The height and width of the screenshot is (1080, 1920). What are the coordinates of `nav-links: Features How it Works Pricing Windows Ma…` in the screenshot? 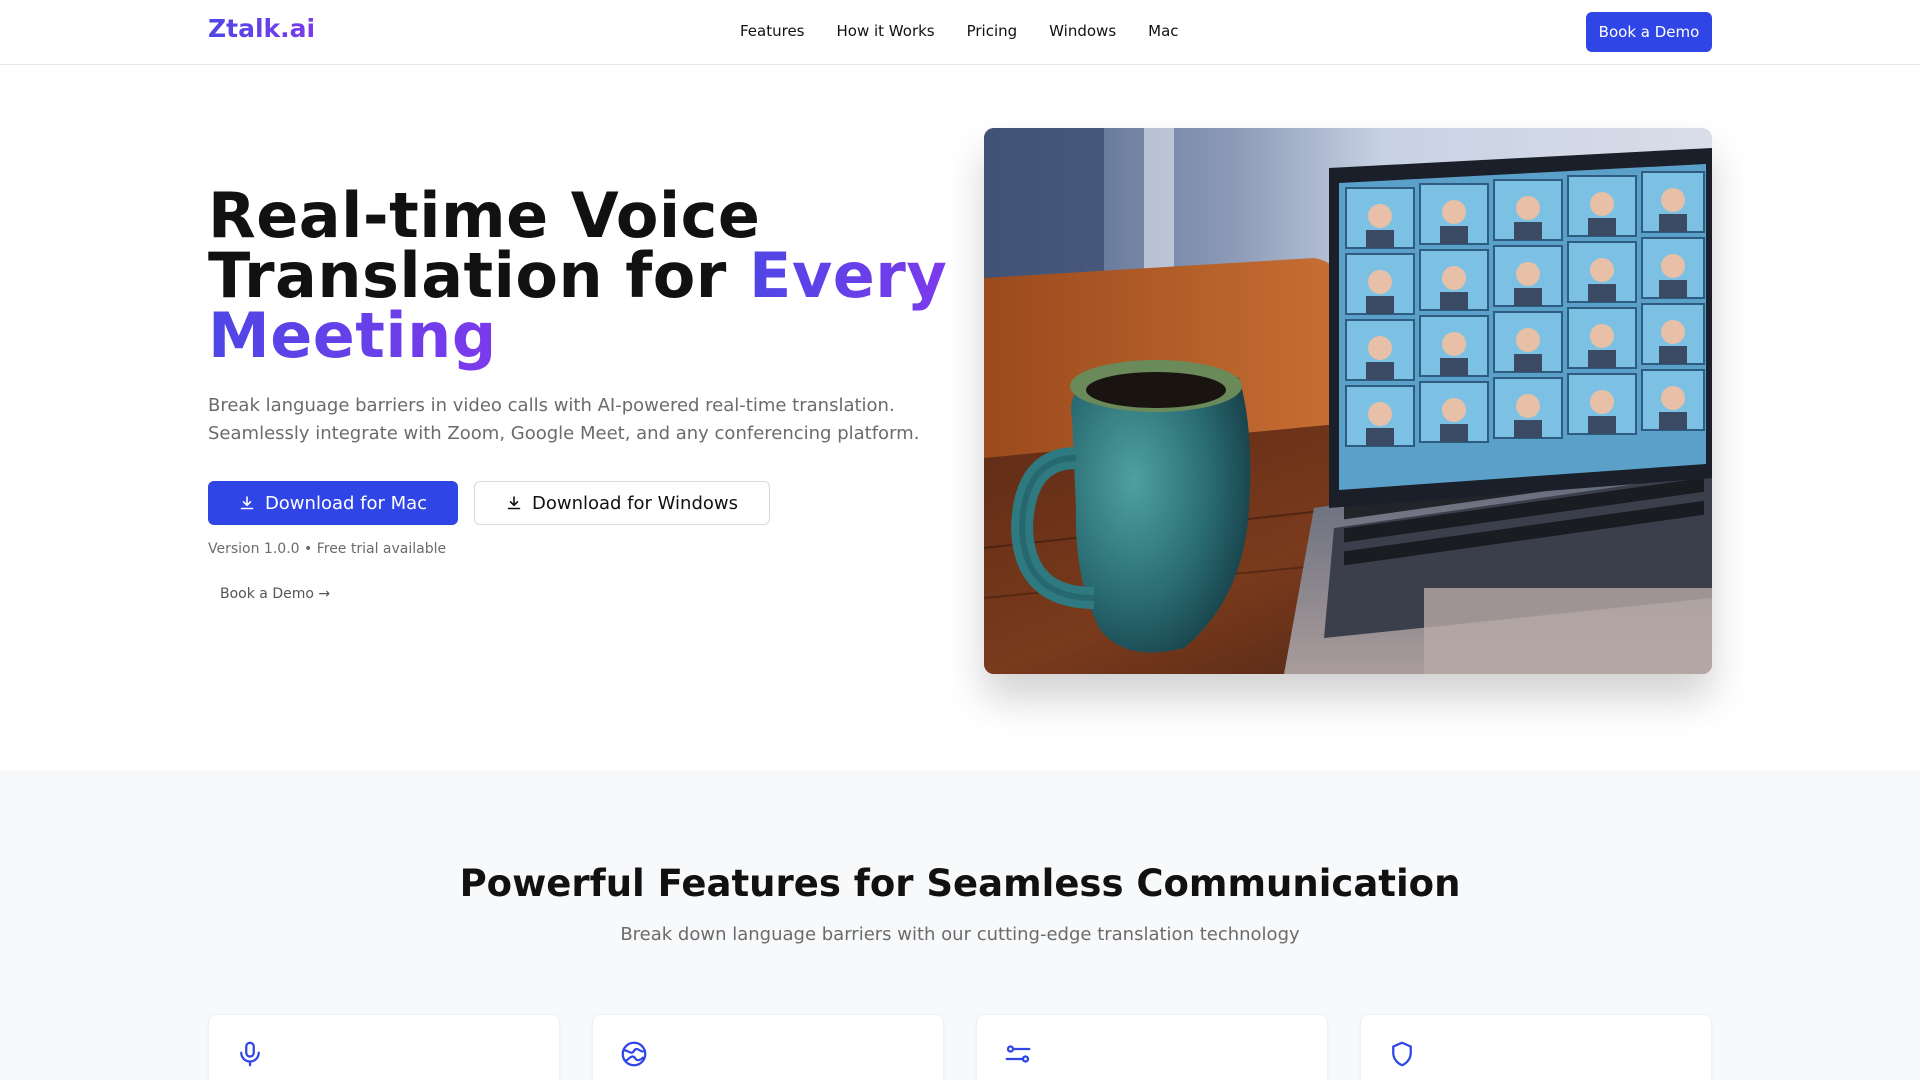 It's located at (959, 31).